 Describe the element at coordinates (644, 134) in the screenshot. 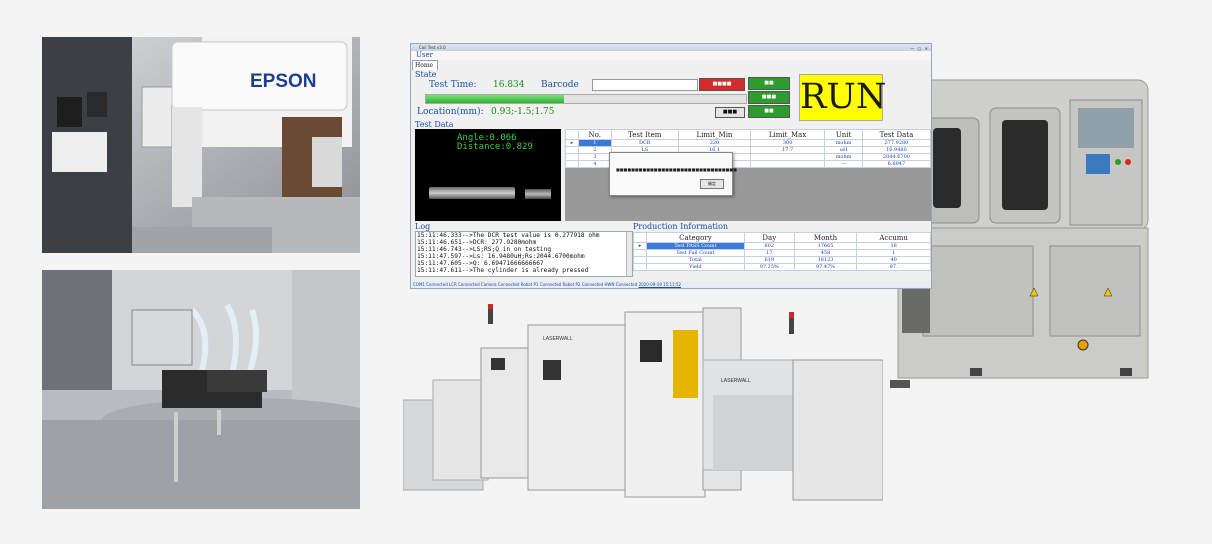

I see `col-test-item: Test Item` at that location.